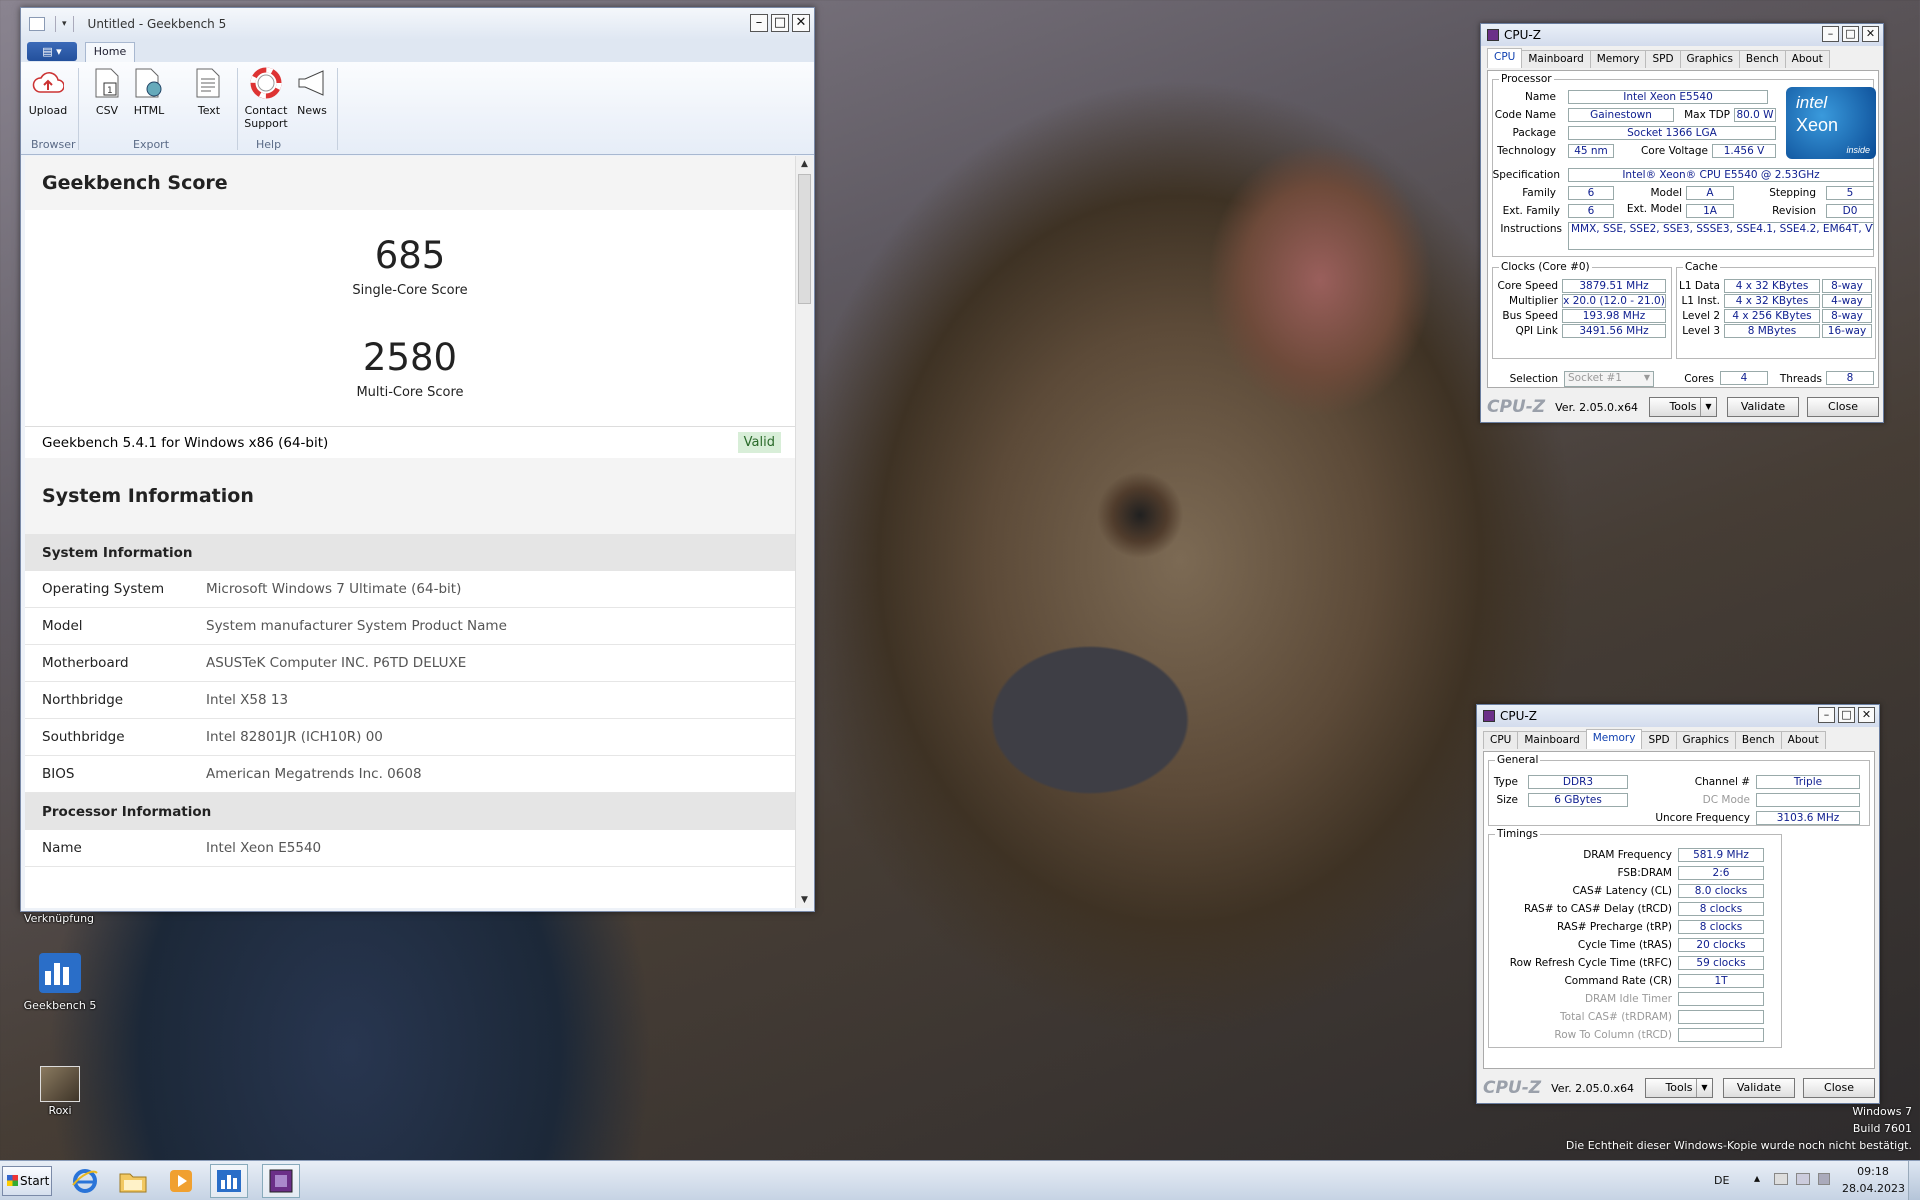 This screenshot has width=1920, height=1200. What do you see at coordinates (229, 1181) in the screenshot?
I see `geekbench-taskbar-icon` at bounding box center [229, 1181].